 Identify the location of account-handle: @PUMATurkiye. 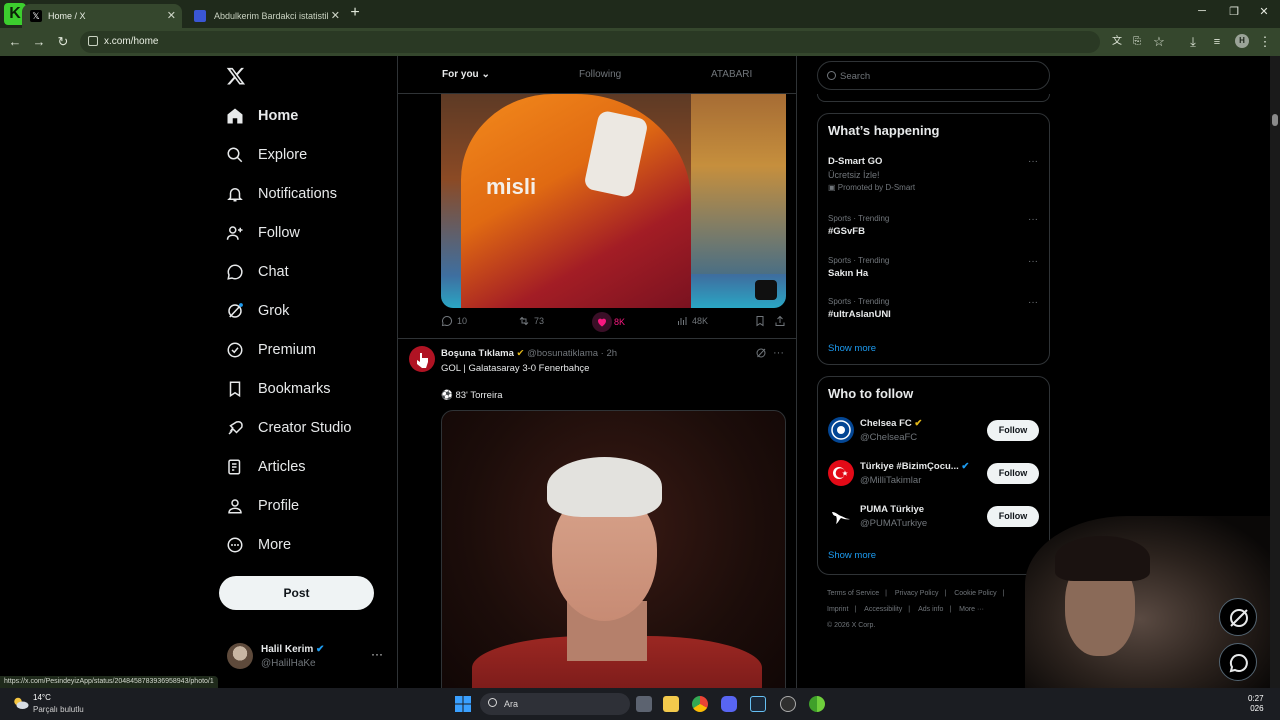
(893, 523).